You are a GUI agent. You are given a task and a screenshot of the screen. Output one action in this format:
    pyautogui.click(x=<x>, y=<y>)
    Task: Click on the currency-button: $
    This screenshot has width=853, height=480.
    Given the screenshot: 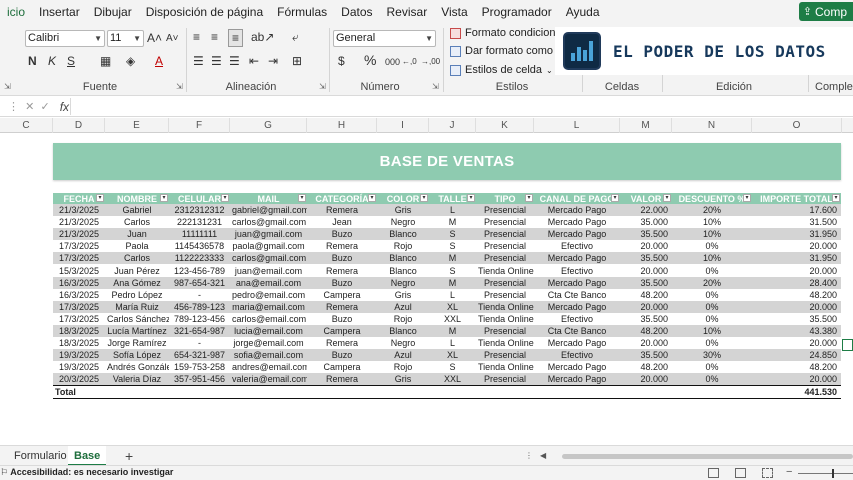 What is the action you would take?
    pyautogui.click(x=341, y=61)
    